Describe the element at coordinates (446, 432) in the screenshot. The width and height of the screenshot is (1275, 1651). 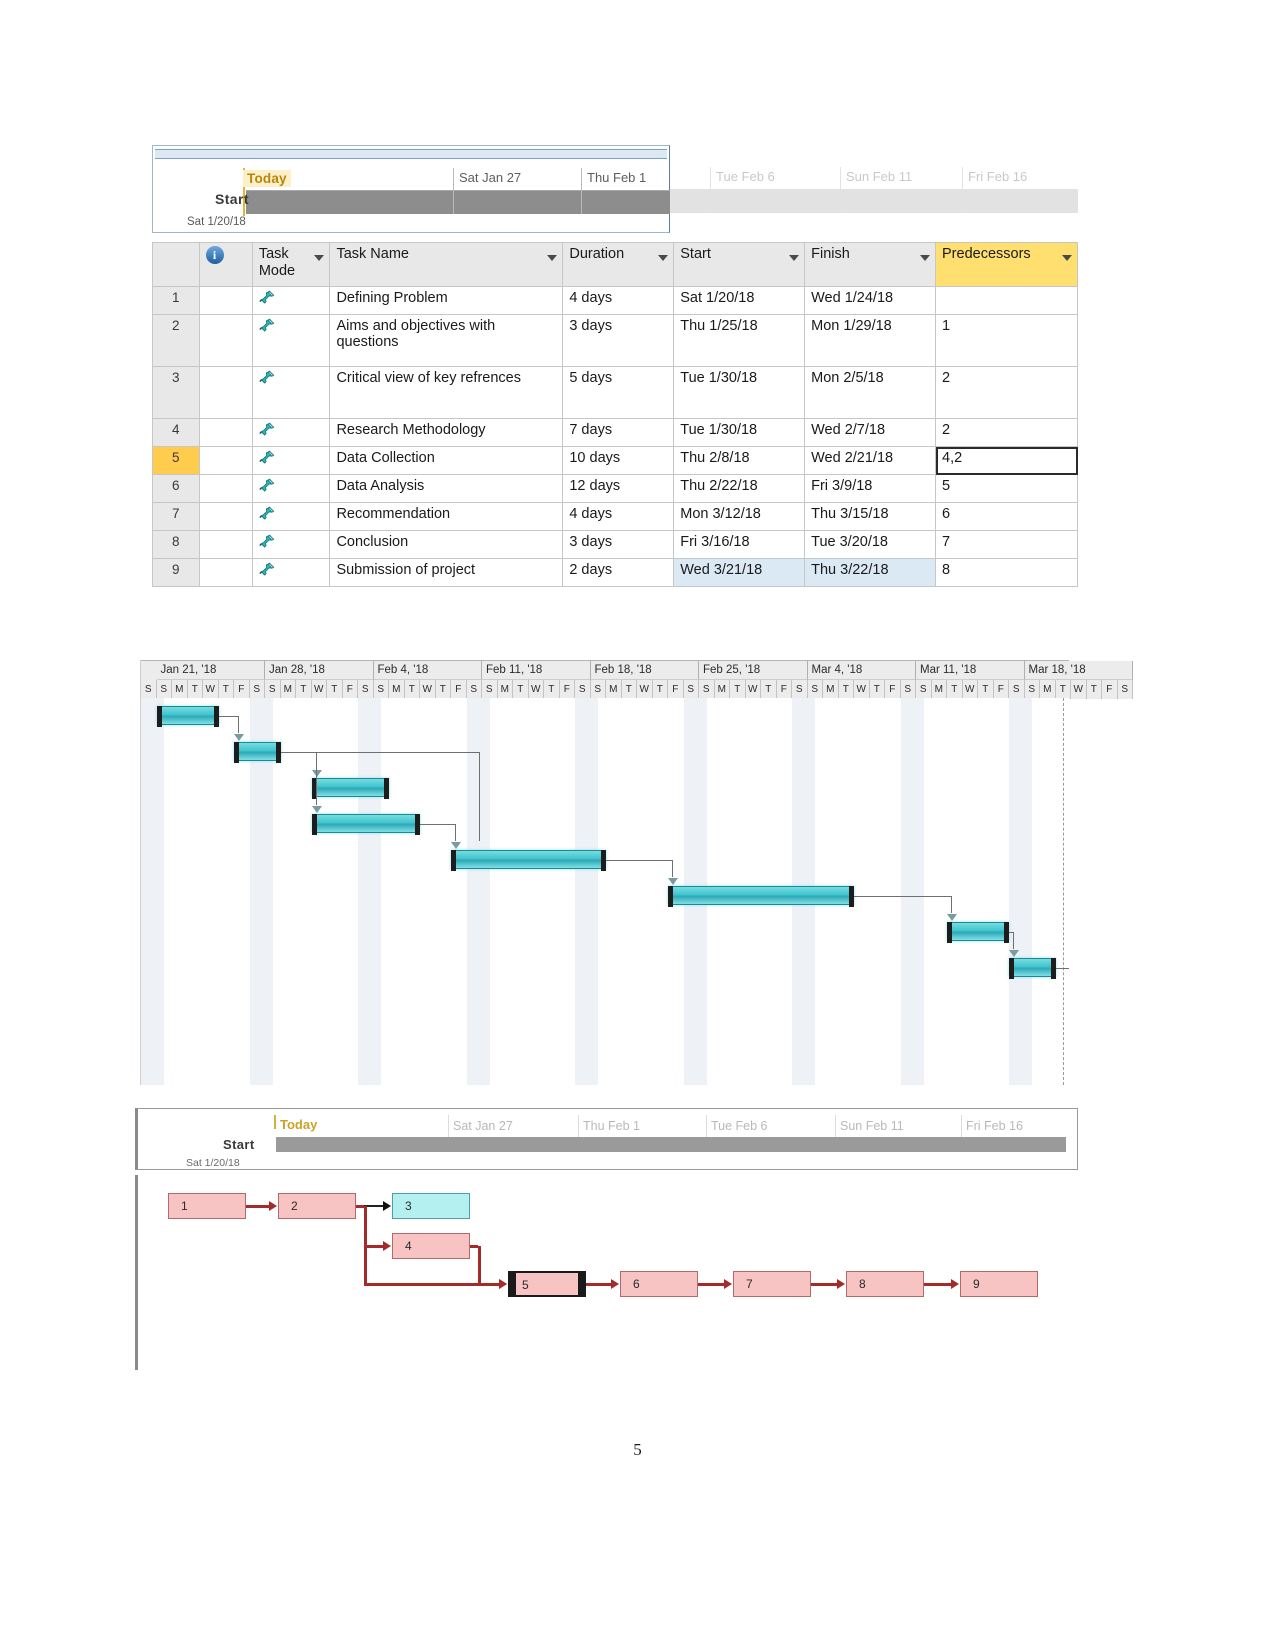
I see `task-name-cell: Research Methodology` at that location.